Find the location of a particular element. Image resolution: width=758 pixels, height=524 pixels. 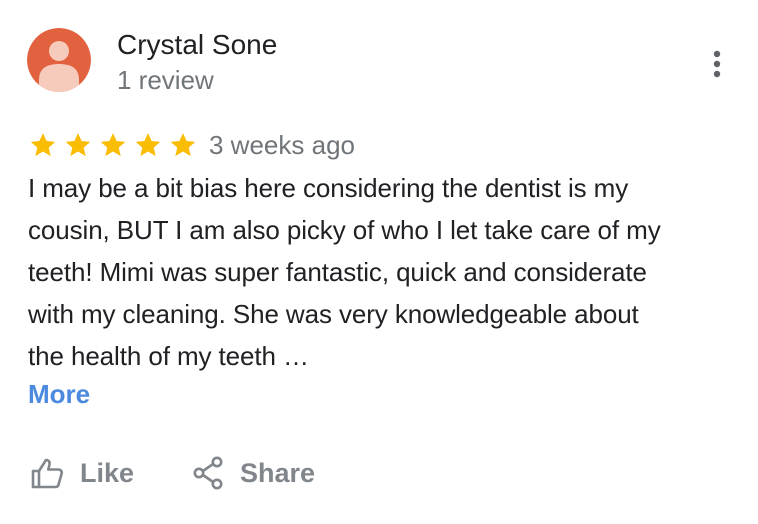

thumb-up-icon is located at coordinates (47, 473).